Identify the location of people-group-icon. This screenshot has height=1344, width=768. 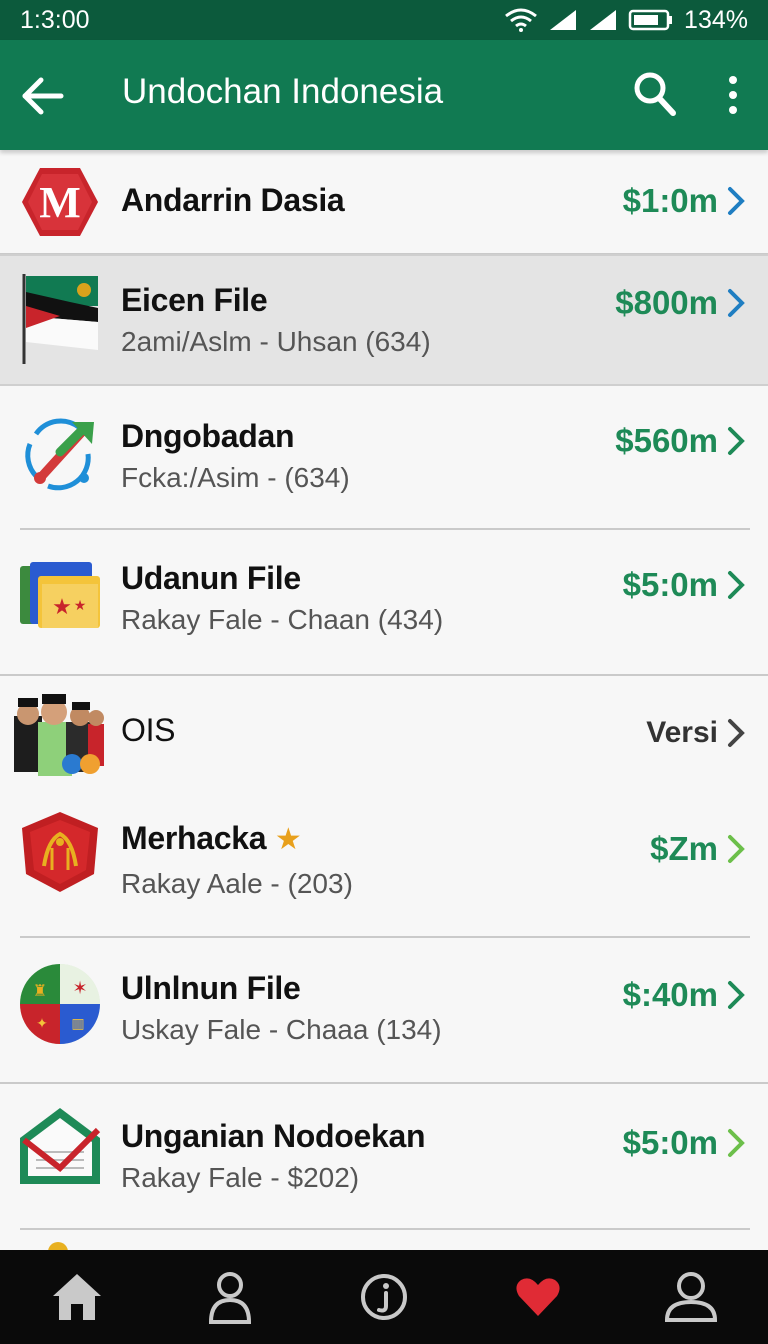
(59, 735).